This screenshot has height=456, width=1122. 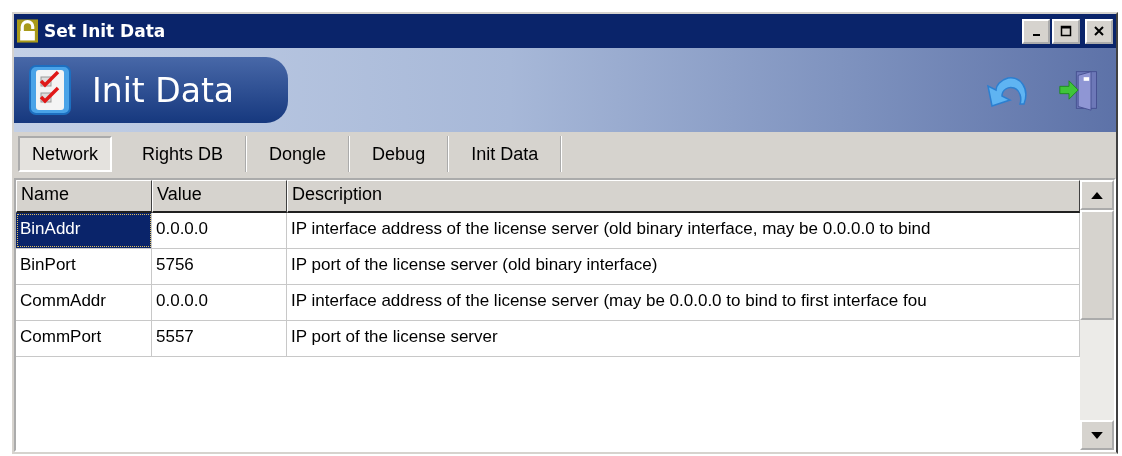 What do you see at coordinates (1097, 265) in the screenshot?
I see `scrollbar-thumb` at bounding box center [1097, 265].